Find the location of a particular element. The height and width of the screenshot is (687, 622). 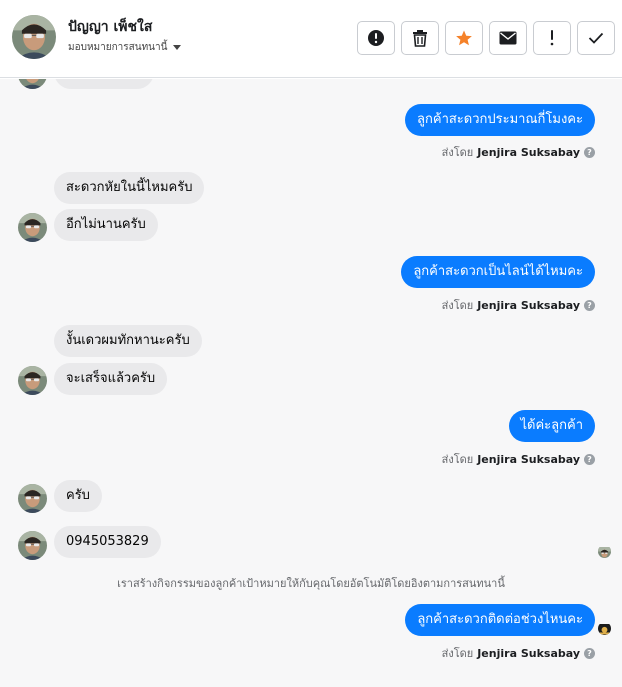

follow-up-button is located at coordinates (552, 38).